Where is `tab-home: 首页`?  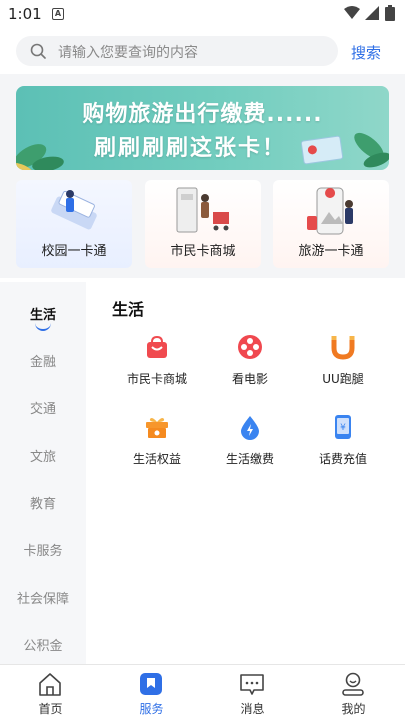 tab-home: 首页 is located at coordinates (50, 693).